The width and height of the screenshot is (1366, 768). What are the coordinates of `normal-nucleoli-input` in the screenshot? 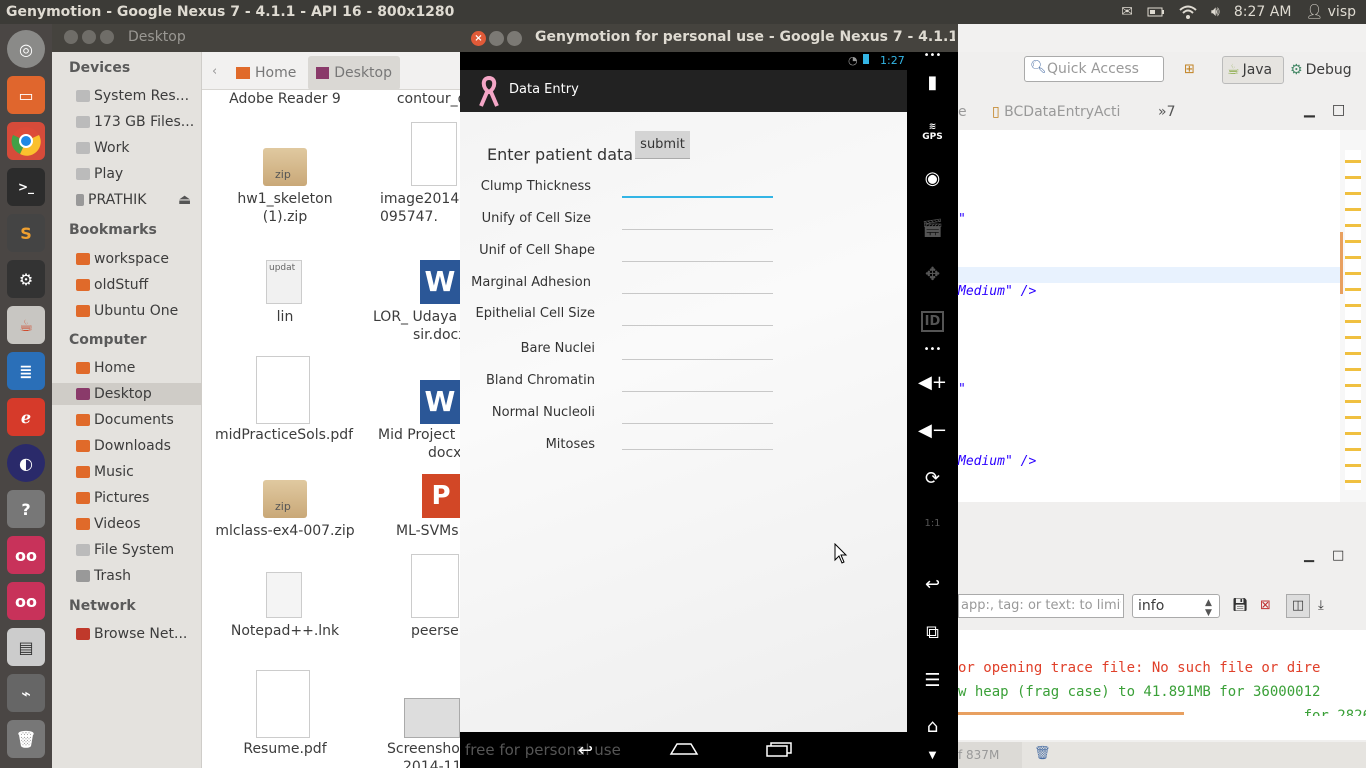 It's located at (697, 417).